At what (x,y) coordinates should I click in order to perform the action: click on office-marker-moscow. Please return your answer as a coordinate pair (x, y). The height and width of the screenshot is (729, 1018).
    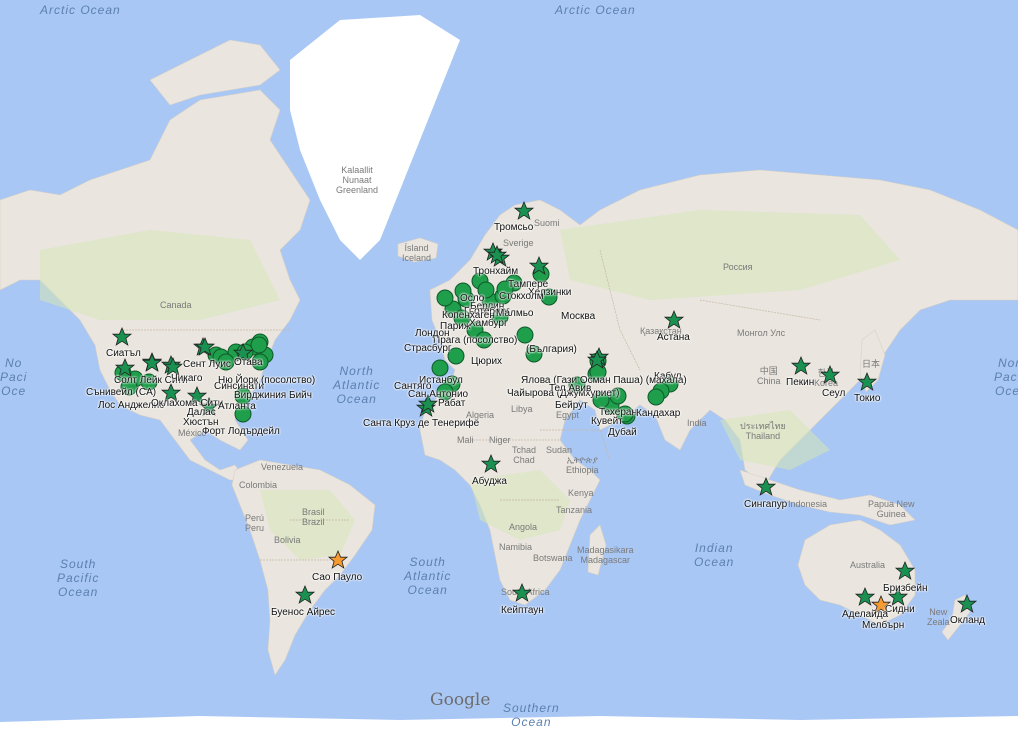
    Looking at the image, I should click on (549, 297).